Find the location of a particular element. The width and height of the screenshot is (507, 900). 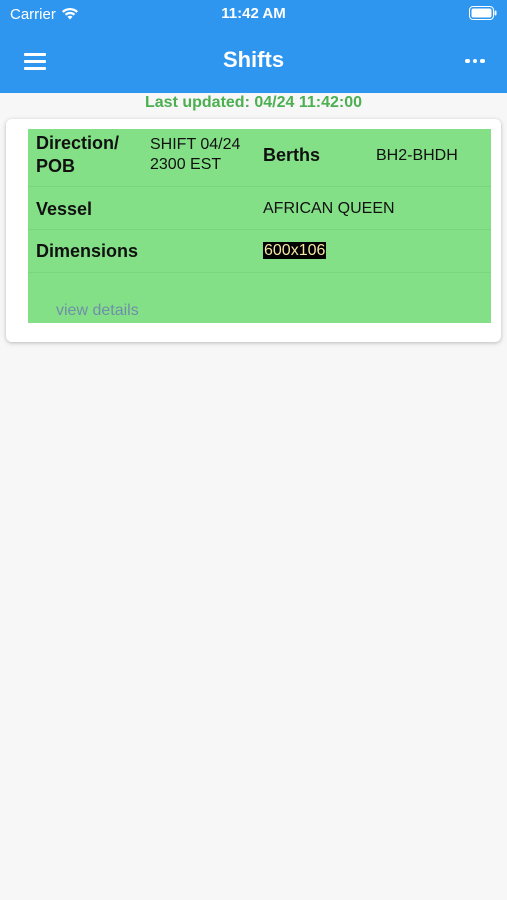

dimensions-label: Dimensions is located at coordinates (87, 251).